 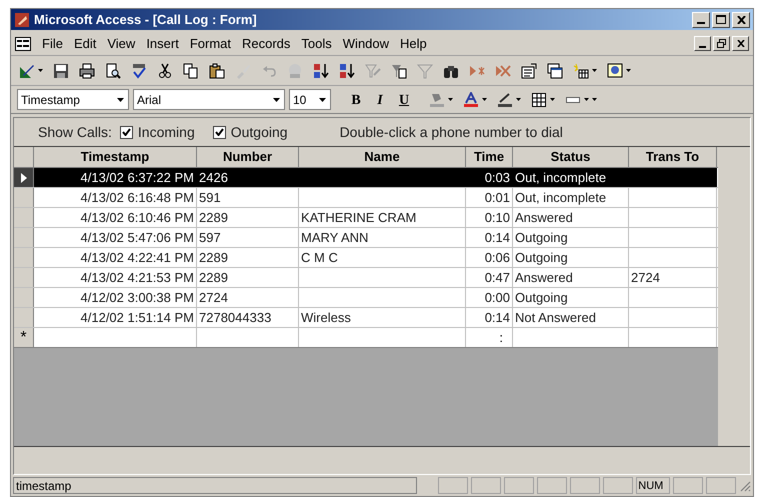 What do you see at coordinates (137, 297) in the screenshot?
I see `table-cell: 4/12/02 3:00:38 PM` at bounding box center [137, 297].